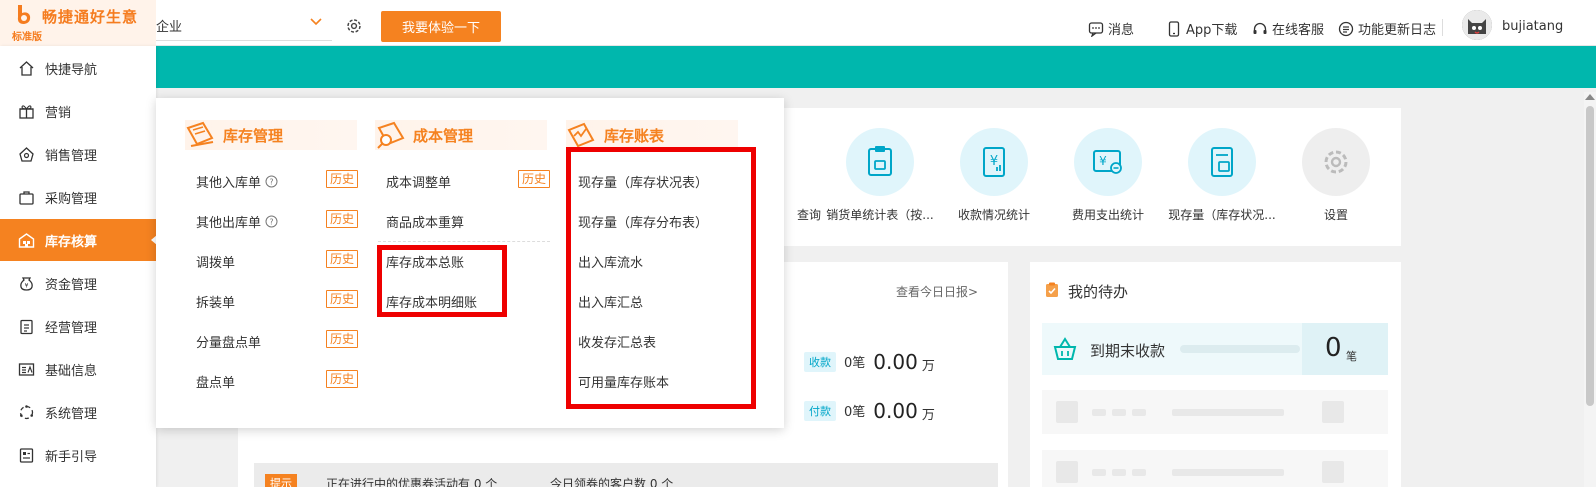 The height and width of the screenshot is (487, 1596). I want to click on menu-item-label: 成本调整单, so click(419, 183).